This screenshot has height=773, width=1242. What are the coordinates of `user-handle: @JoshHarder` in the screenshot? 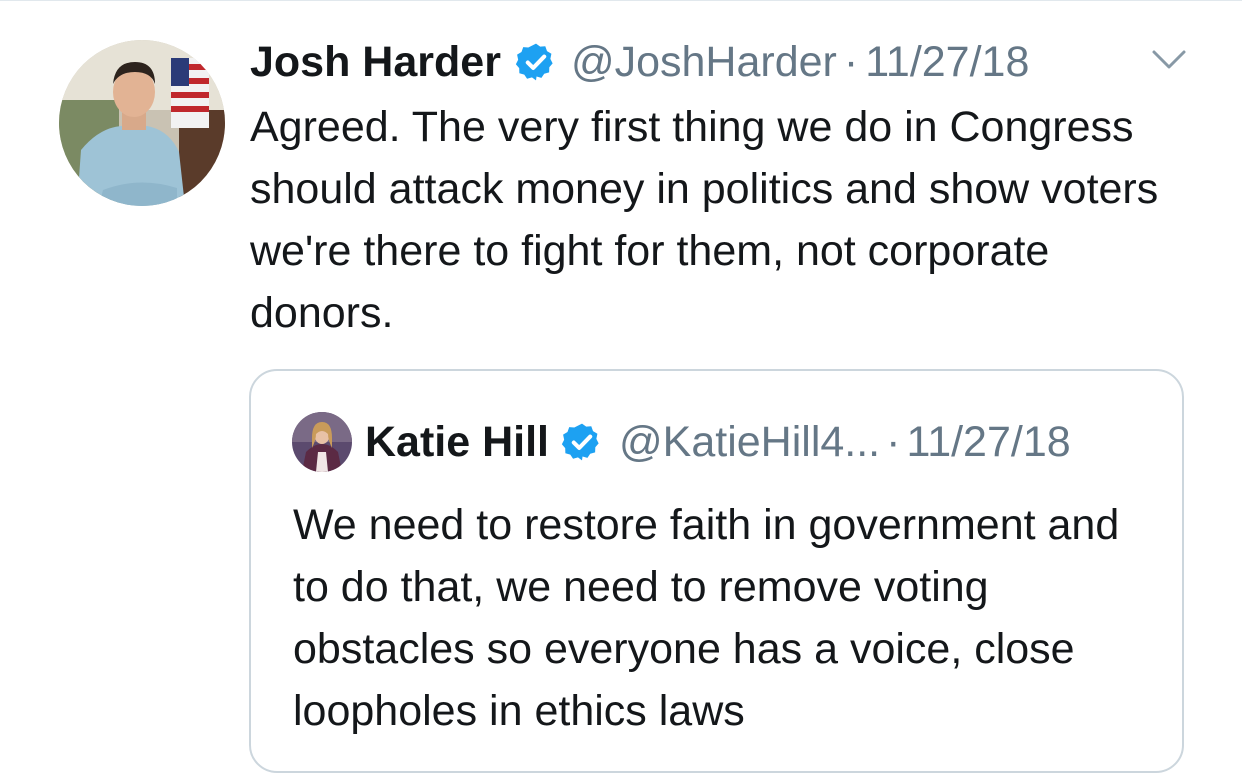 It's located at (704, 62).